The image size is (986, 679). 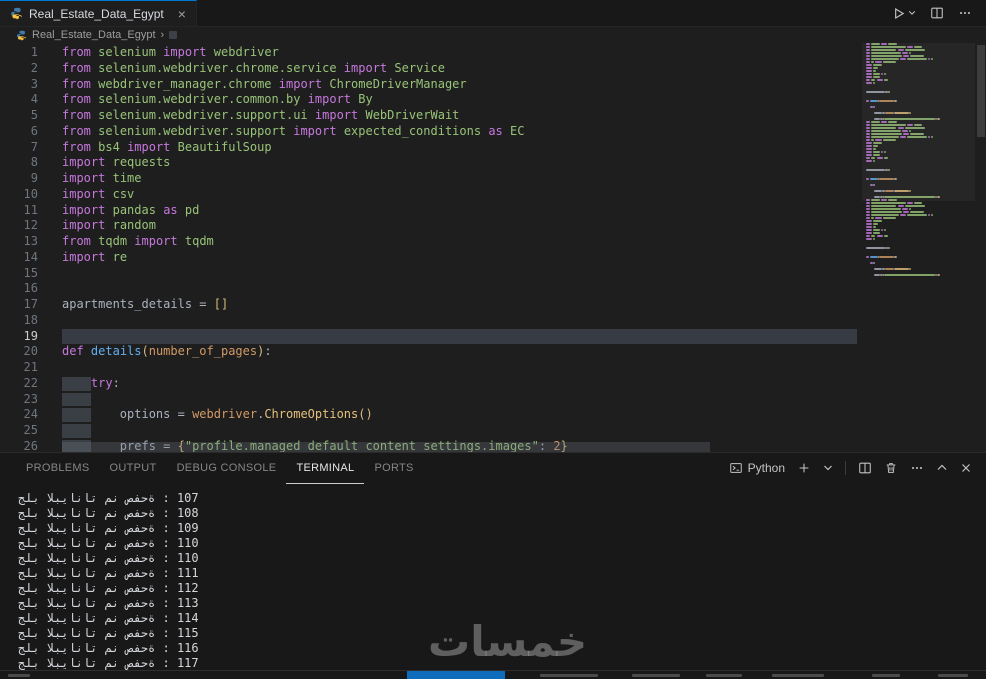 I want to click on panel-tab-debug-console: DEBUG CONSOLE, so click(x=227, y=468).